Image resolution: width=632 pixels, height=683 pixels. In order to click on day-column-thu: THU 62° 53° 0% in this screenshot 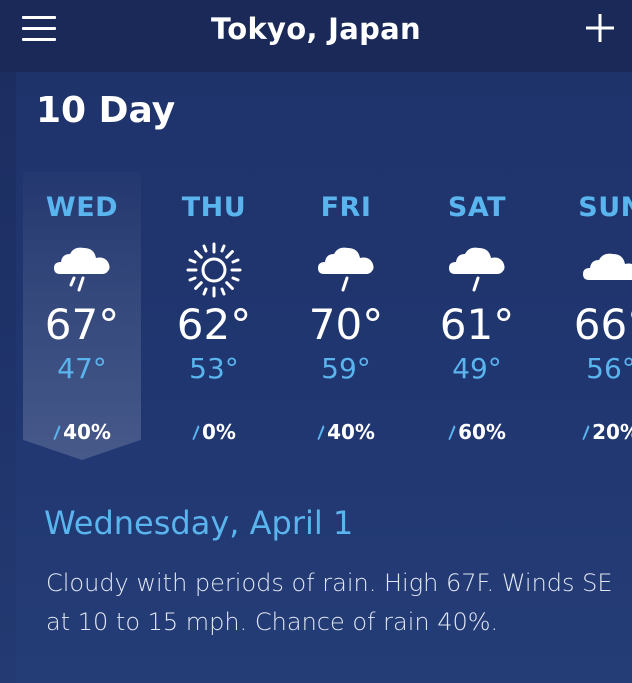, I will do `click(214, 322)`.